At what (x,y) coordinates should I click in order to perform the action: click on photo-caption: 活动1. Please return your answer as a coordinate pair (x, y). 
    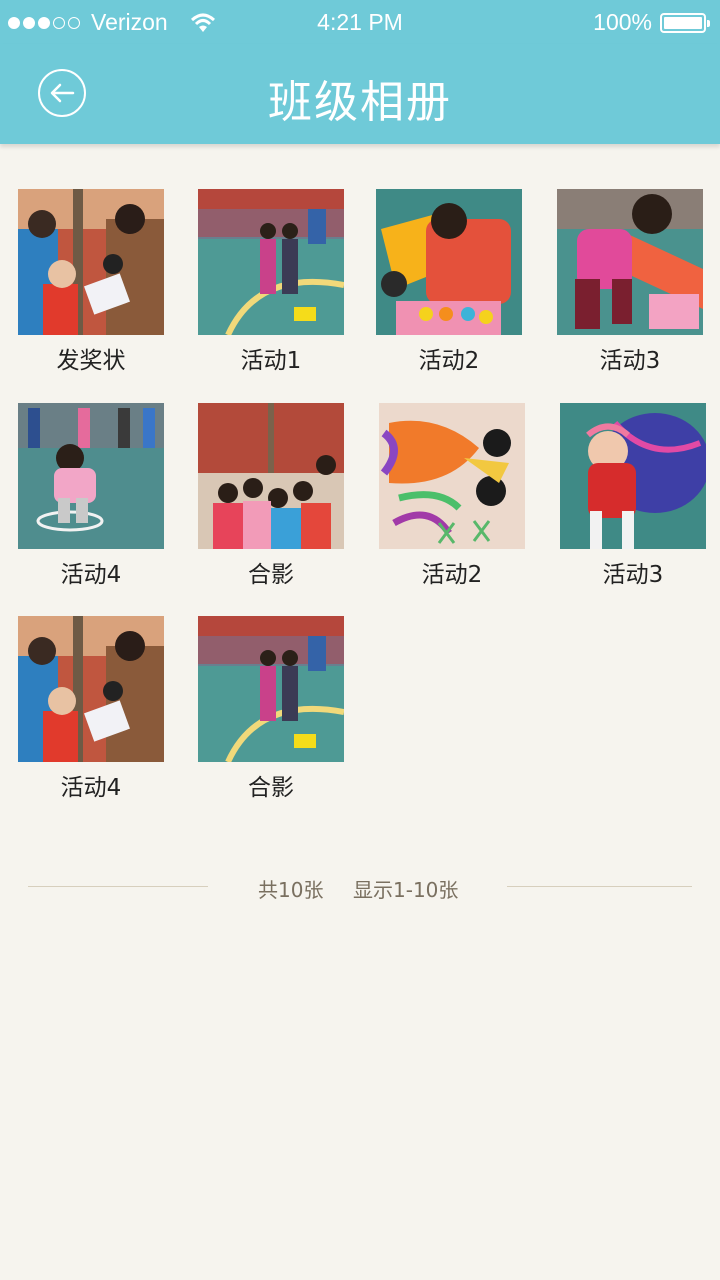
    Looking at the image, I should click on (271, 361).